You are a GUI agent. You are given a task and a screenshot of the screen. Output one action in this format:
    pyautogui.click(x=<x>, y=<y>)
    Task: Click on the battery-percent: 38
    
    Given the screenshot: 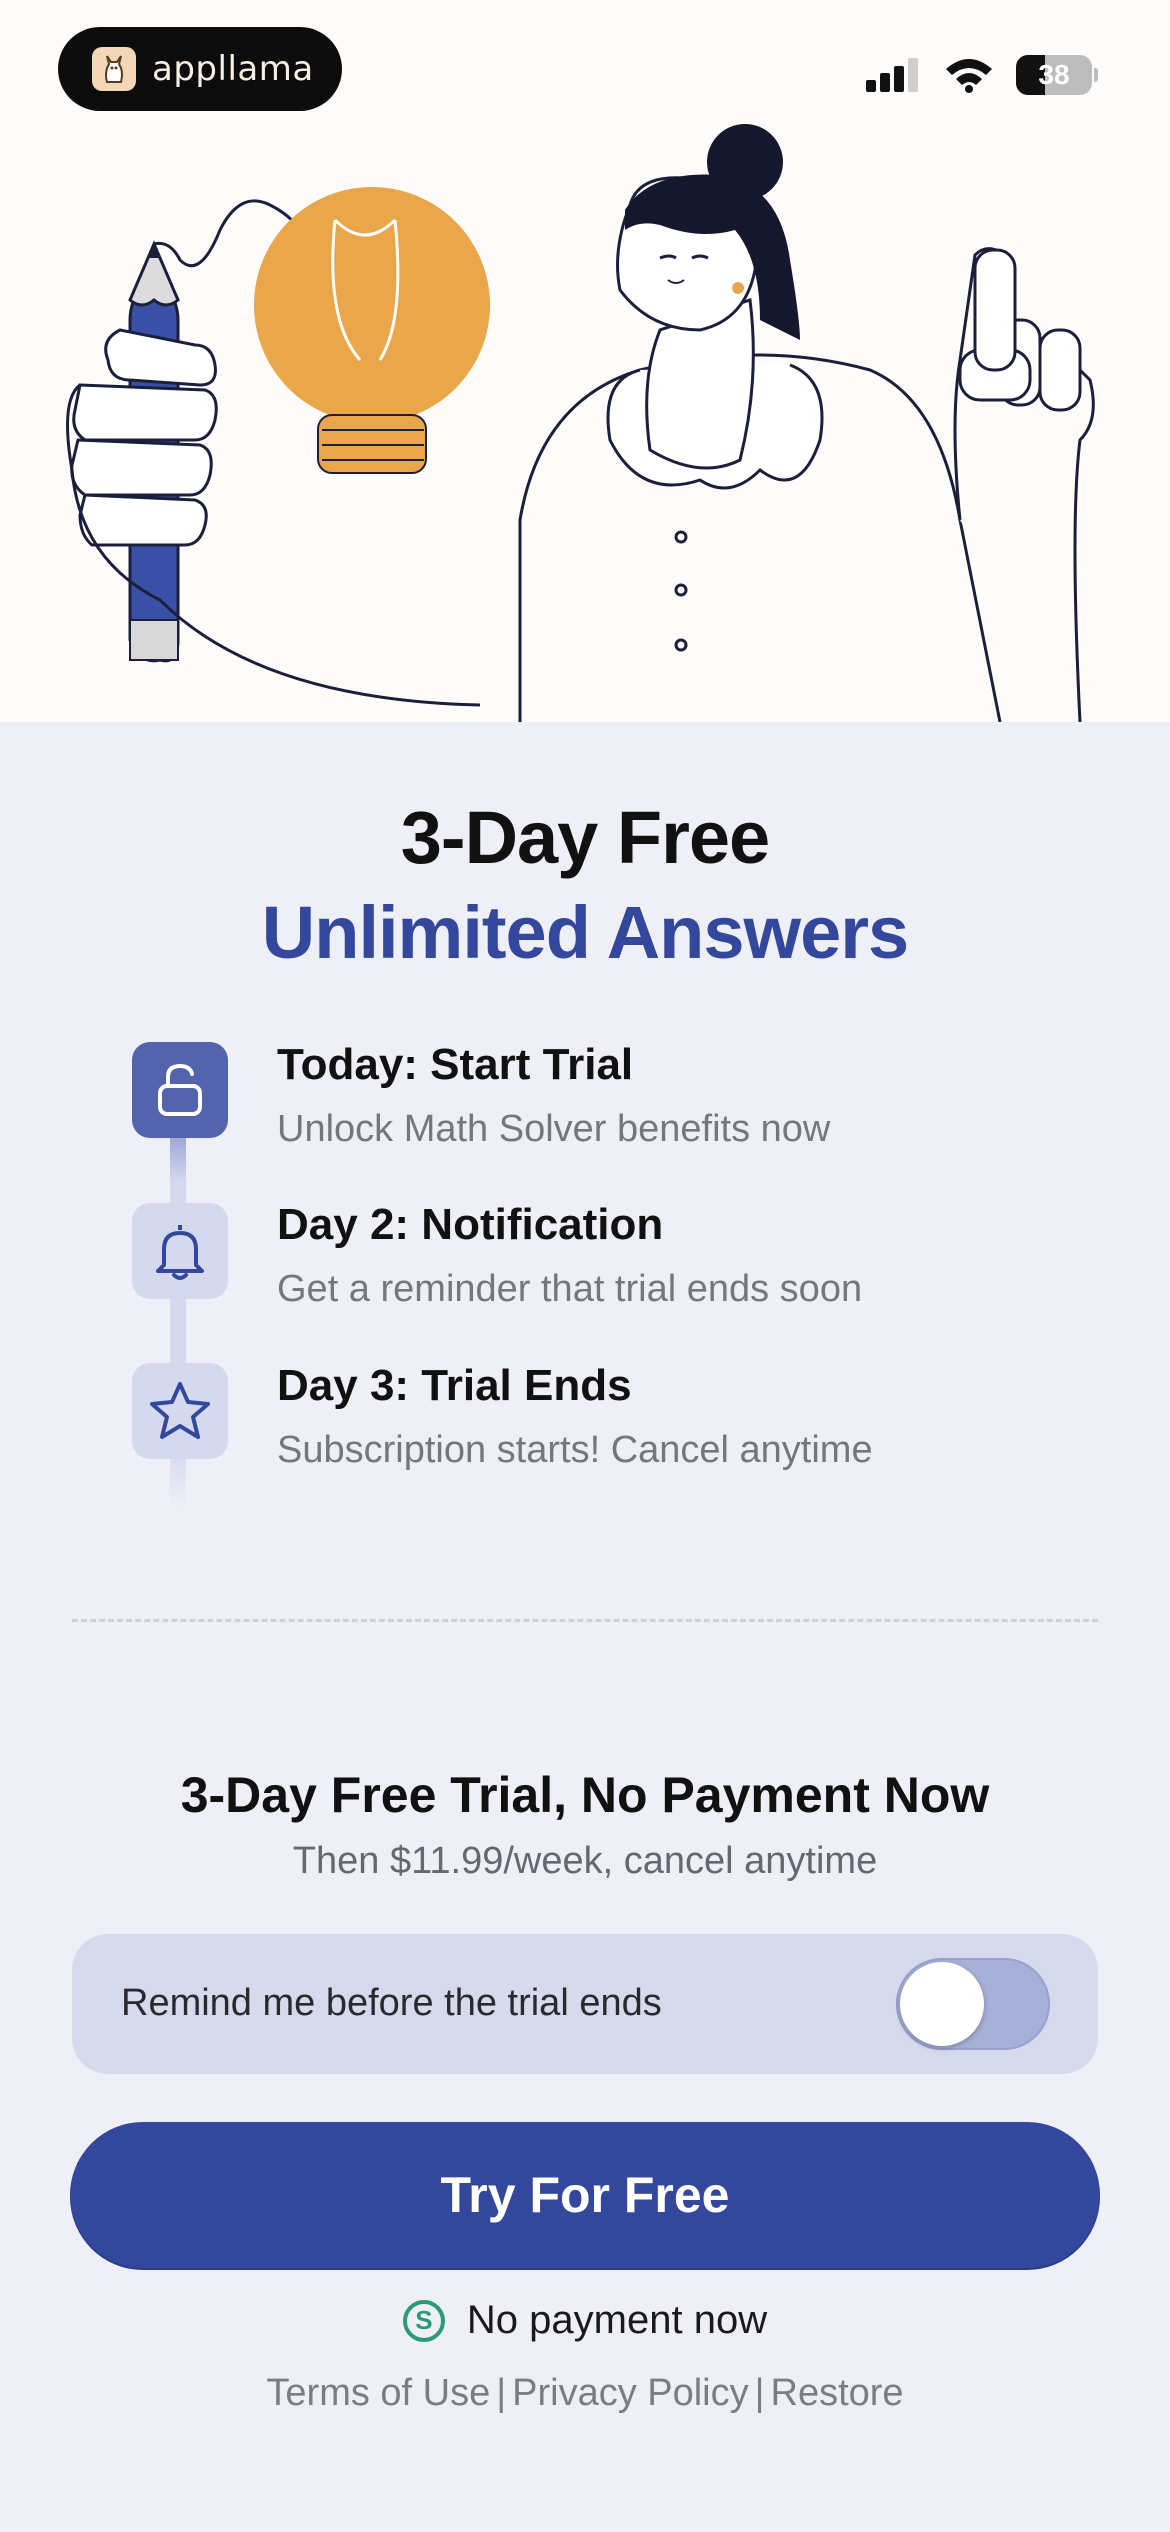 What is the action you would take?
    pyautogui.click(x=1054, y=74)
    